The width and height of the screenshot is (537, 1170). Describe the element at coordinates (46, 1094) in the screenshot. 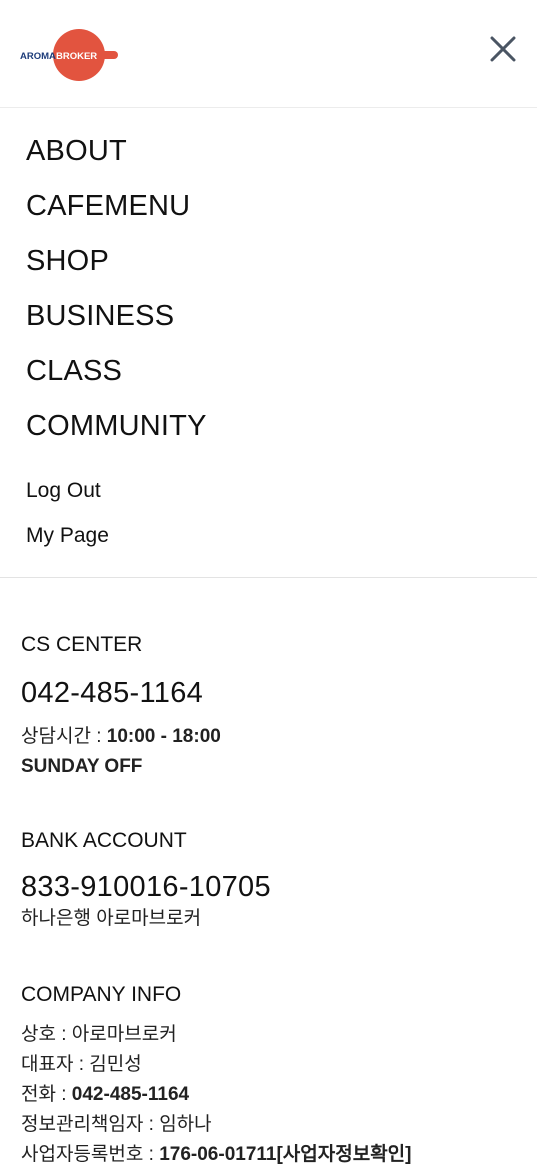

I see `phone-label: 전화 :` at that location.